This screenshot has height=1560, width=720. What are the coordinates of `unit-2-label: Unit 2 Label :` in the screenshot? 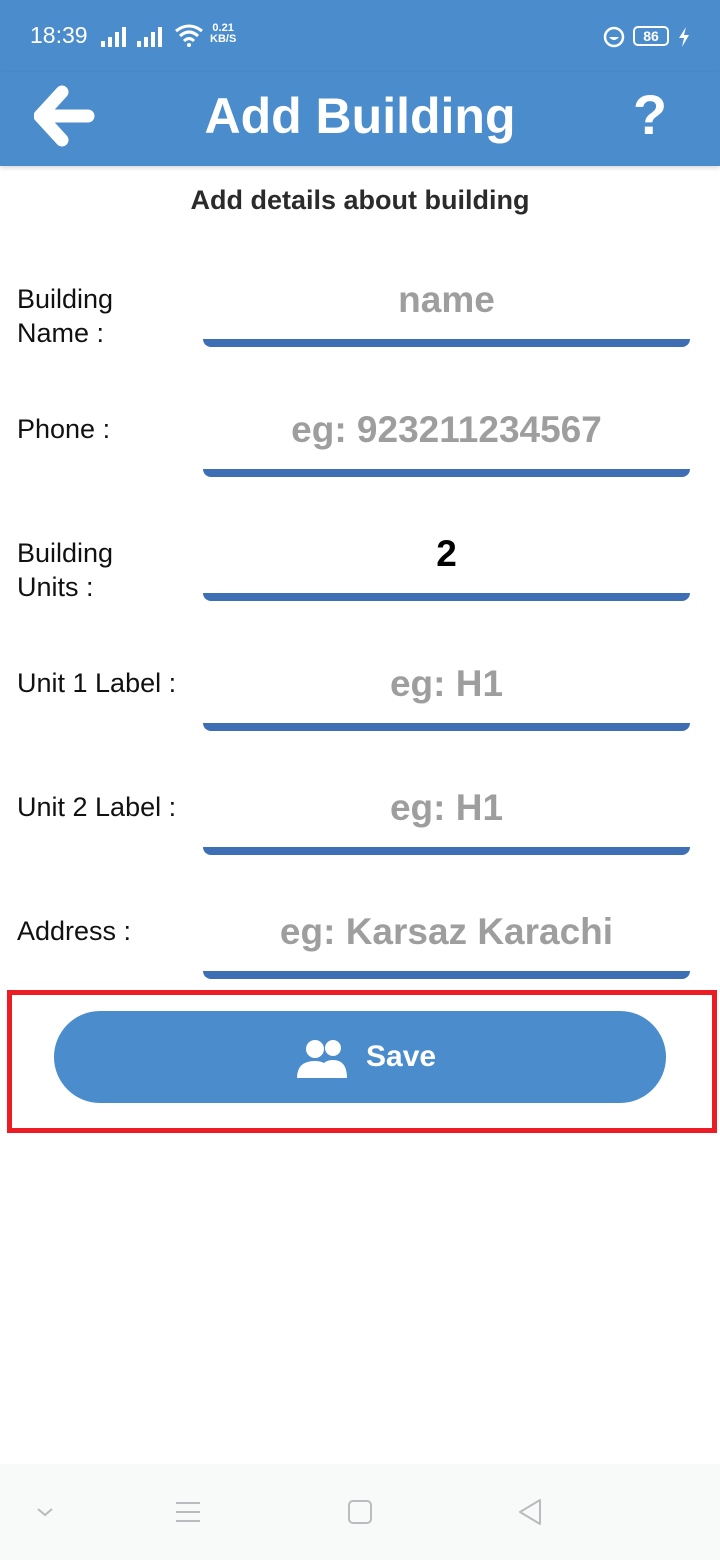 It's located at (97, 807).